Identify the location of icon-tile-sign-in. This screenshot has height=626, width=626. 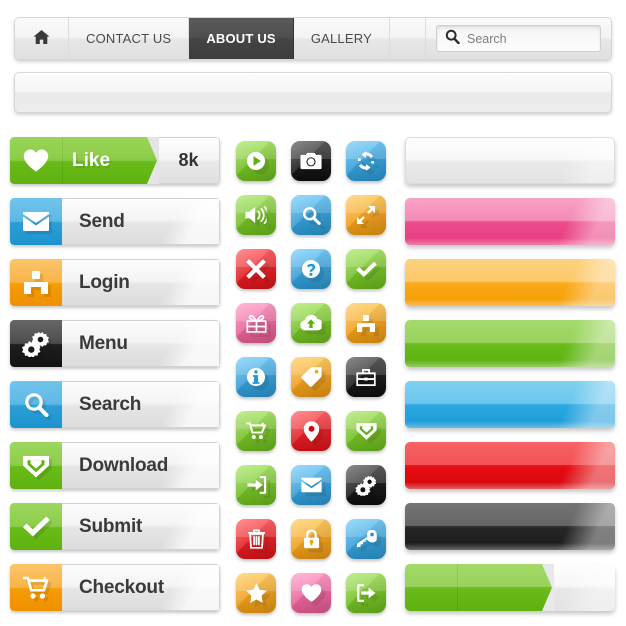
(256, 485).